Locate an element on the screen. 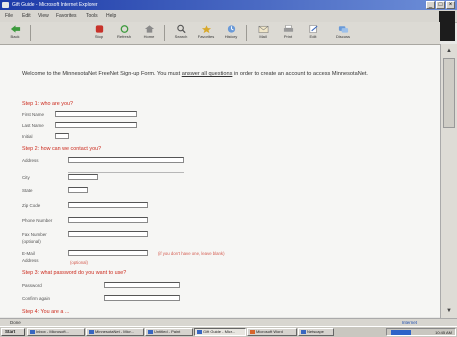 This screenshot has height=337, width=457. mail-icon is located at coordinates (263, 29).